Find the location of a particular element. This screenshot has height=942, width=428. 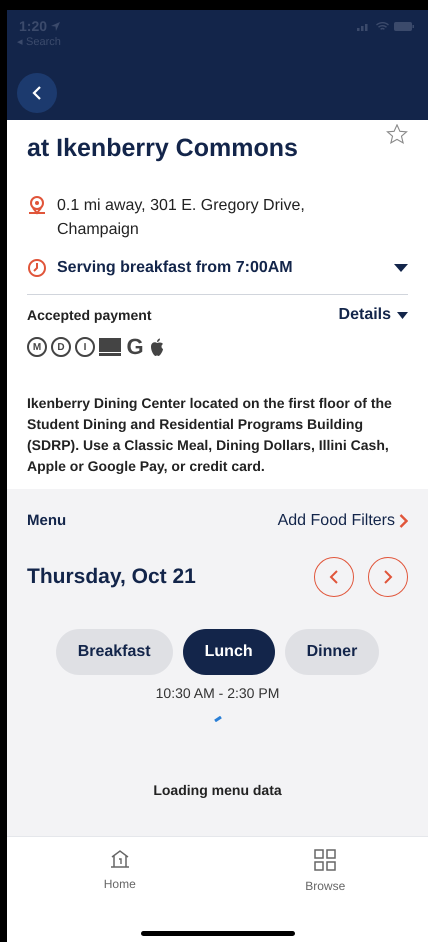

next-day-button is located at coordinates (388, 577).